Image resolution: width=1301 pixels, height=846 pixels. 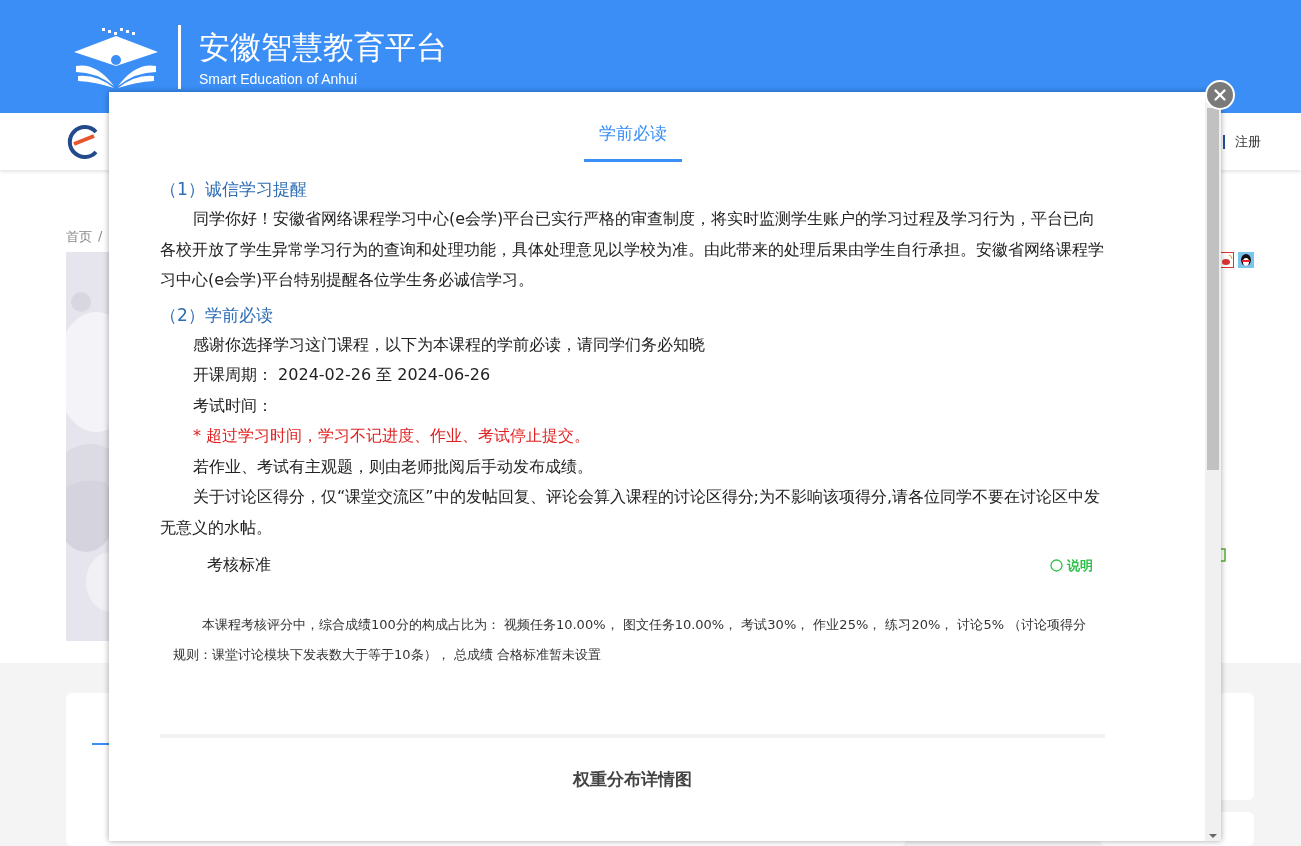 What do you see at coordinates (1213, 836) in the screenshot?
I see `scroll-down-icon` at bounding box center [1213, 836].